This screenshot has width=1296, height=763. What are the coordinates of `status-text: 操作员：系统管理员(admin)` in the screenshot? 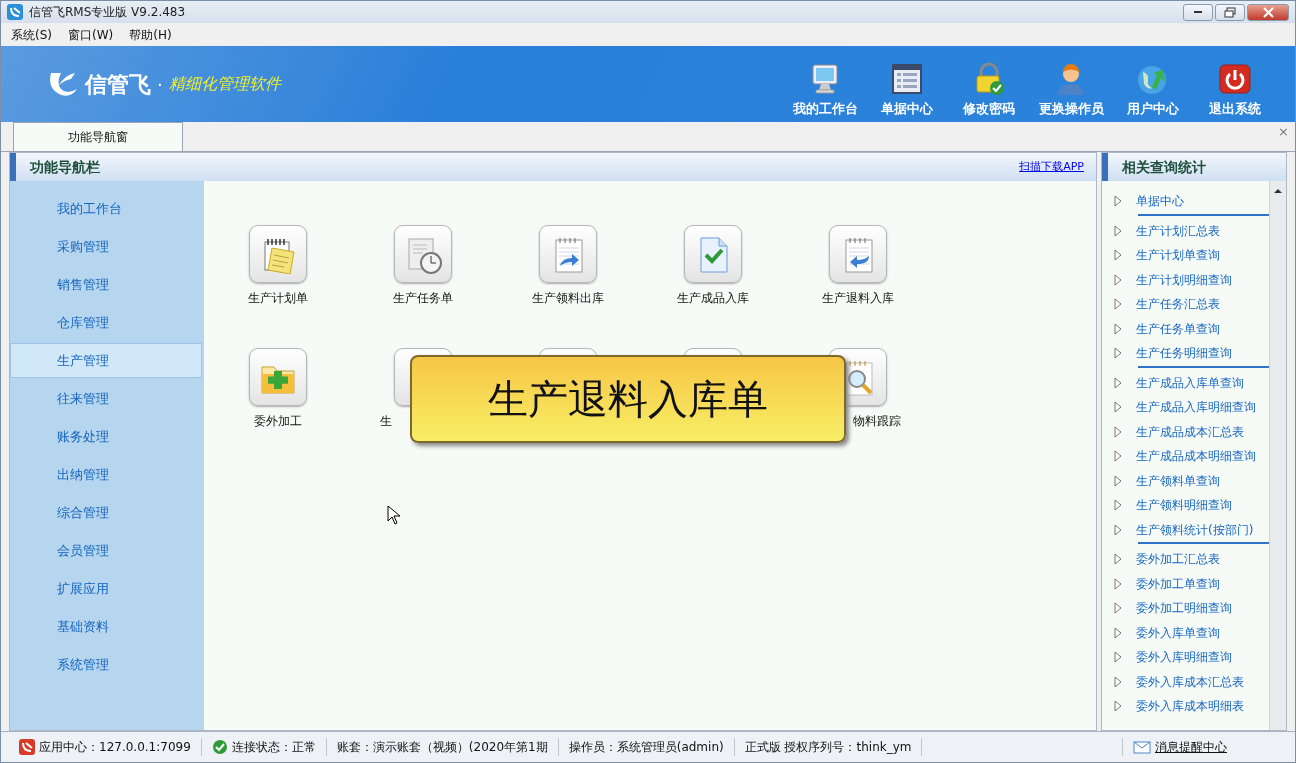 It's located at (646, 747).